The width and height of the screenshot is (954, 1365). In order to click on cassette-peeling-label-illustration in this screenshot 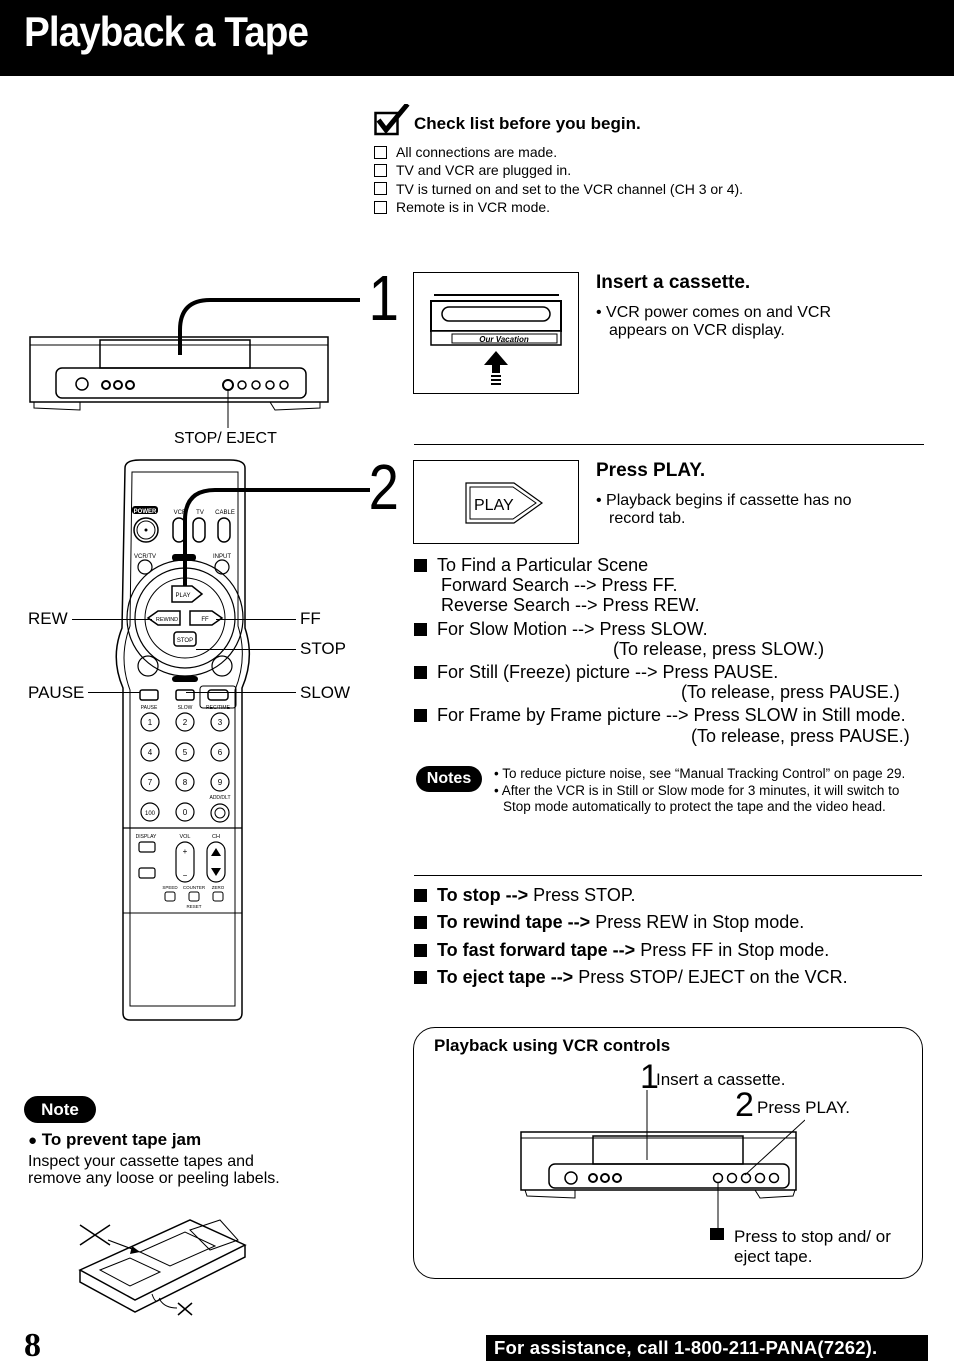, I will do `click(162, 1267)`.